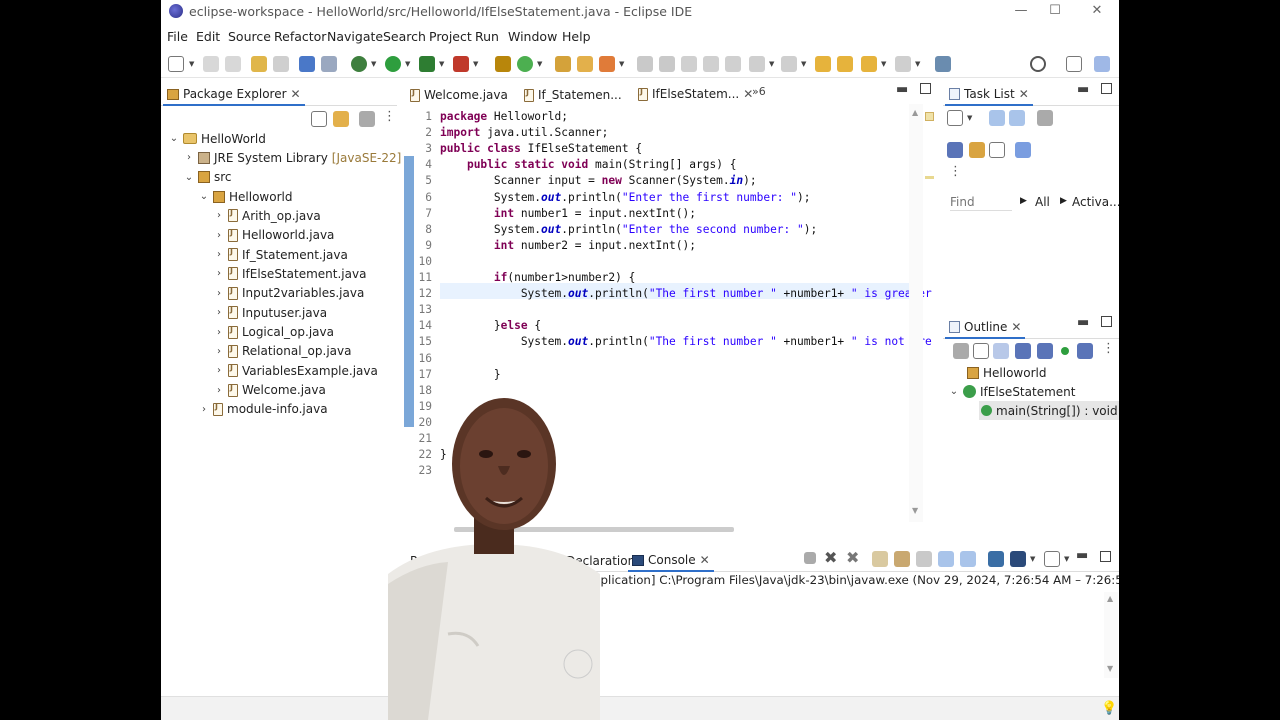 This screenshot has height=720, width=1280. What do you see at coordinates (1023, 351) in the screenshot?
I see `hide-fields-icon` at bounding box center [1023, 351].